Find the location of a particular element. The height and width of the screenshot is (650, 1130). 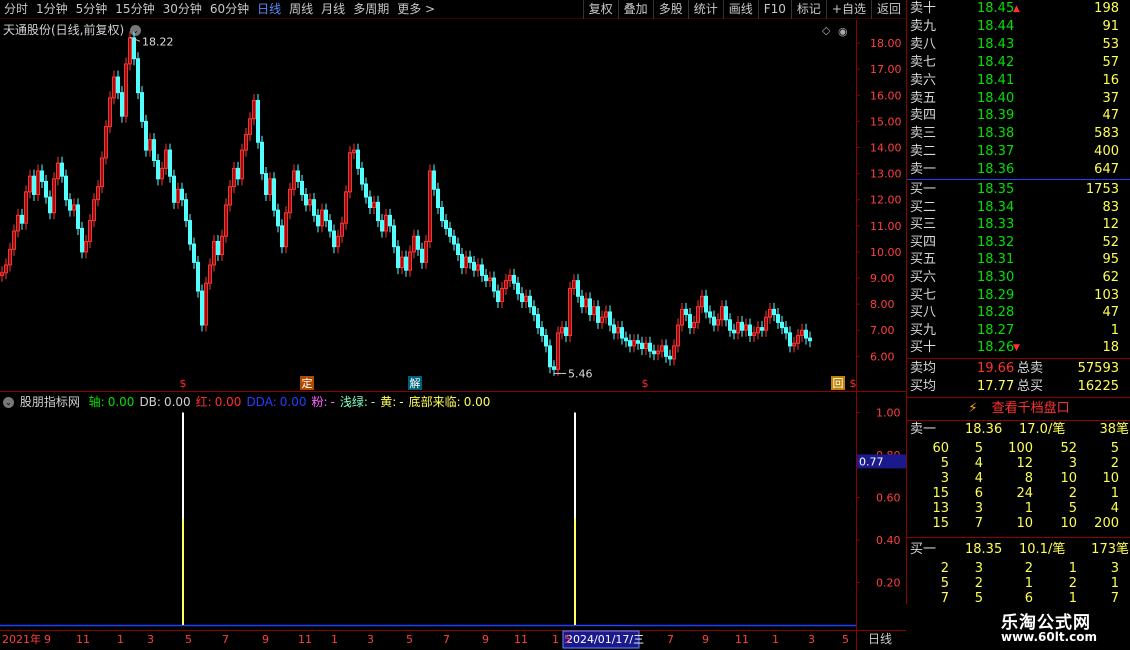

level-price: 18.30 is located at coordinates (996, 277).